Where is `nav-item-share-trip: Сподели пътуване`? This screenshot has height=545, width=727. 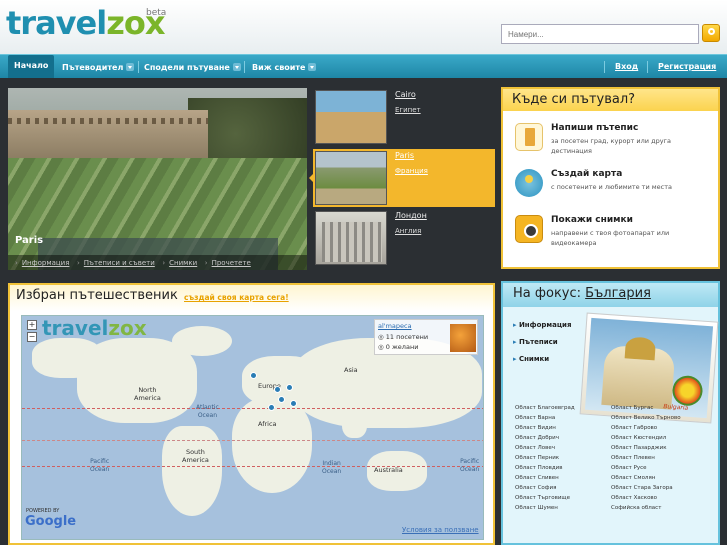
nav-item-share-trip: Сподели пътуване is located at coordinates (192, 67).